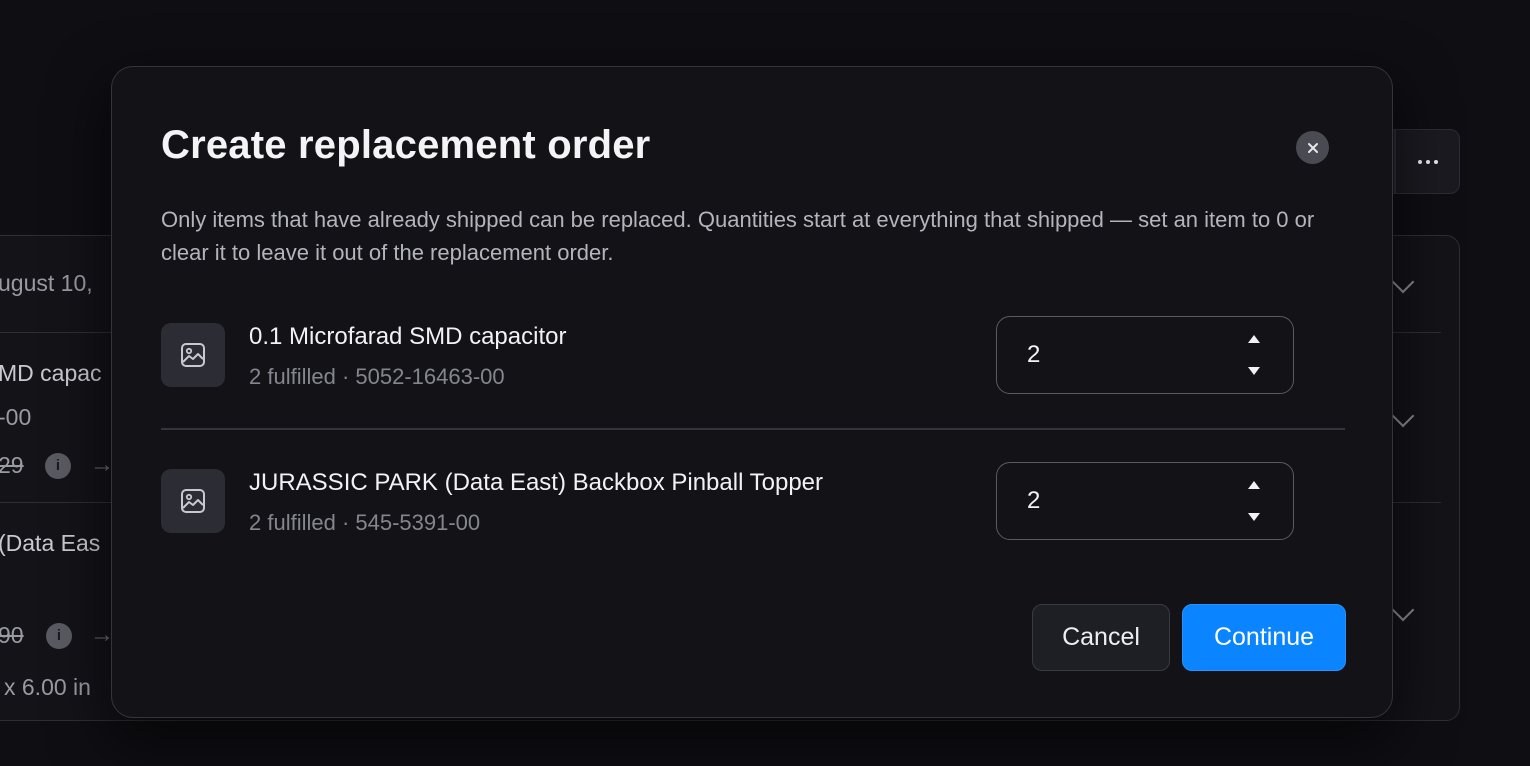 This screenshot has height=766, width=1530. I want to click on more-options-icon, so click(1428, 161).